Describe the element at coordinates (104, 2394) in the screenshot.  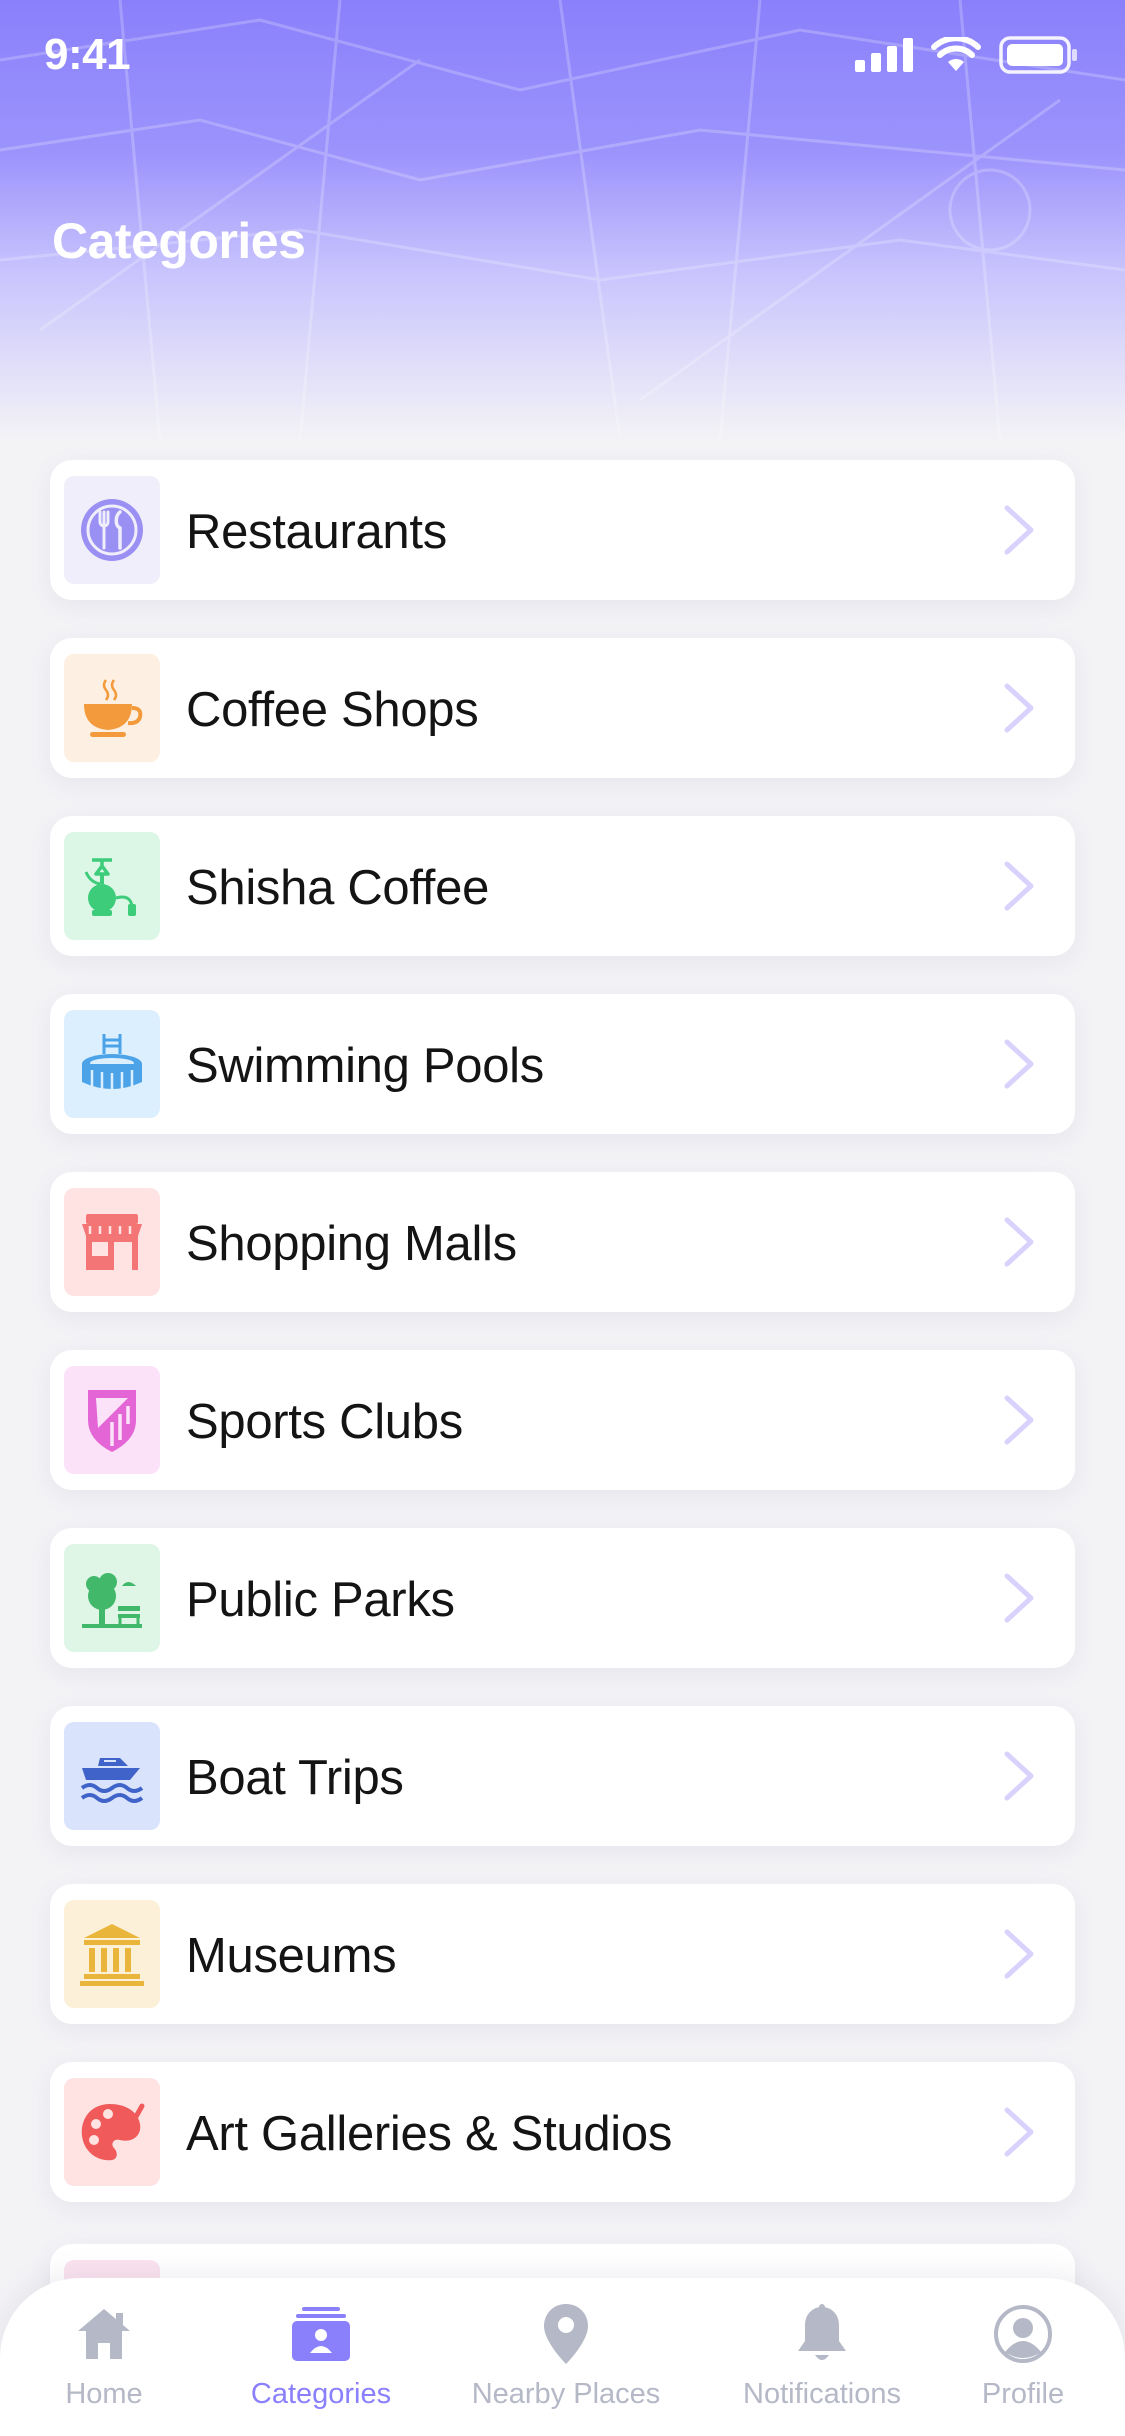
I see `tab-label: Home` at that location.